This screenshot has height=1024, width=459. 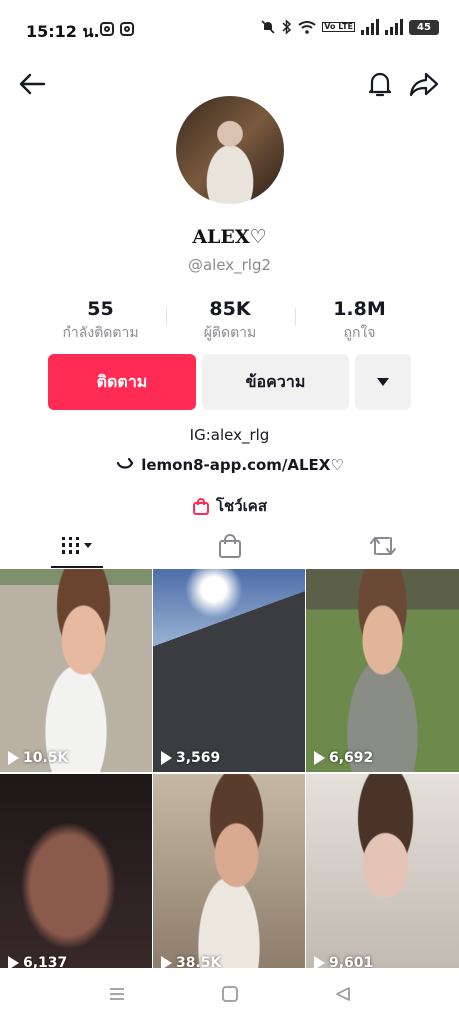 What do you see at coordinates (351, 758) in the screenshot?
I see `view-count-text: 6,692` at bounding box center [351, 758].